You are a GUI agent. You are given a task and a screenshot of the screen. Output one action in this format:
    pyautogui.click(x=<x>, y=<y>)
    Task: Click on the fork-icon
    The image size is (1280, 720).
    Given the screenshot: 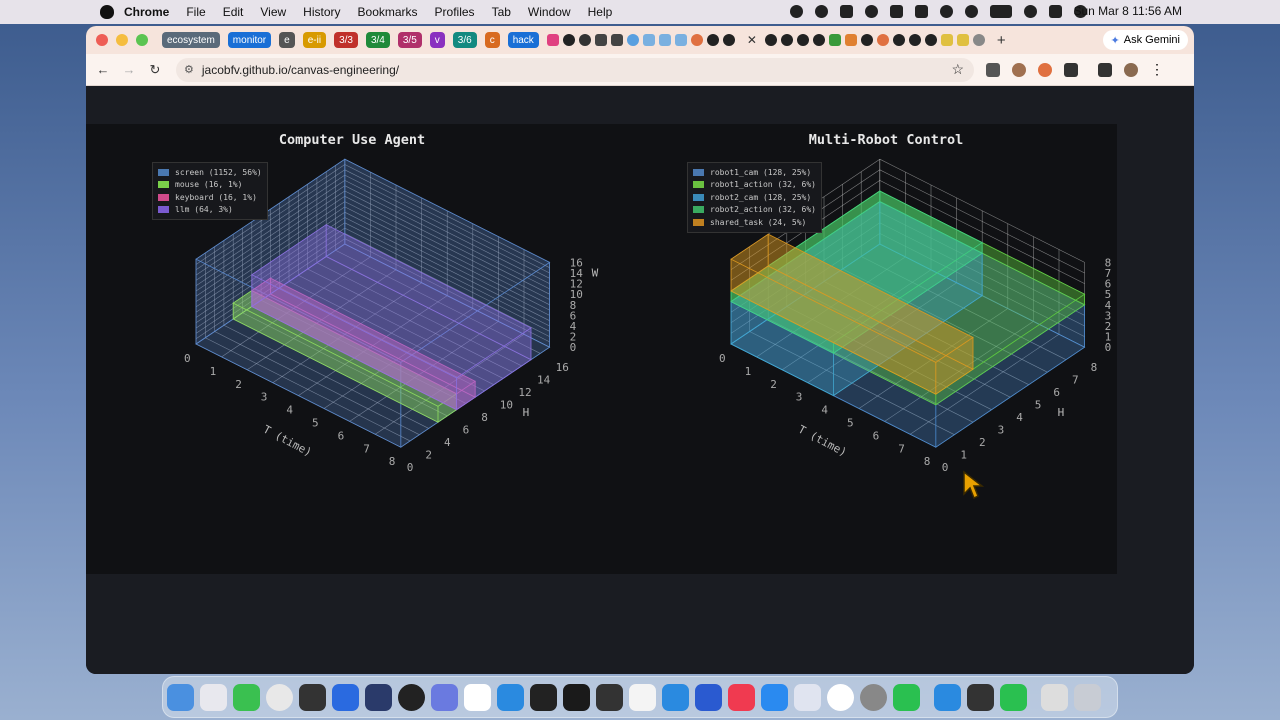 What is the action you would take?
    pyautogui.click(x=896, y=11)
    